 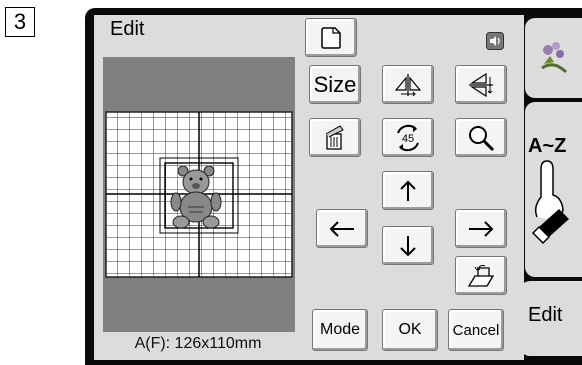 I want to click on ok-button: OK, so click(x=410, y=330).